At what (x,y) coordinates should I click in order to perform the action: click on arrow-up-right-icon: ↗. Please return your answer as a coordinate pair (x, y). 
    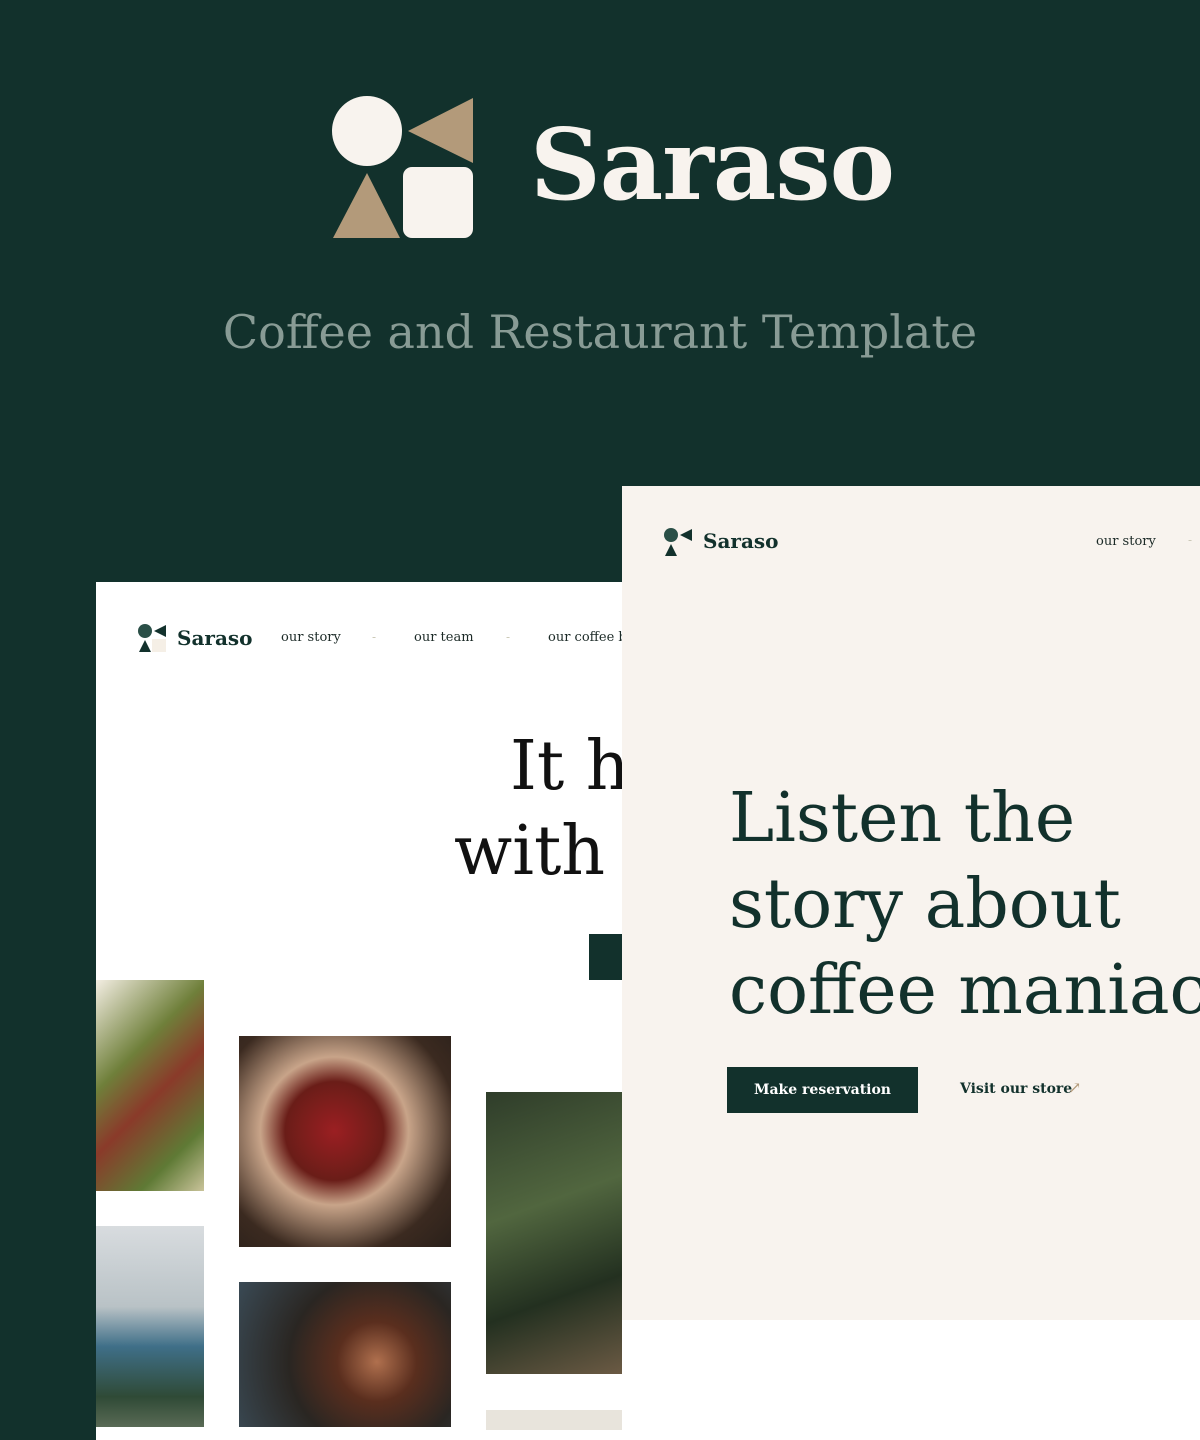
    Looking at the image, I should click on (1075, 1087).